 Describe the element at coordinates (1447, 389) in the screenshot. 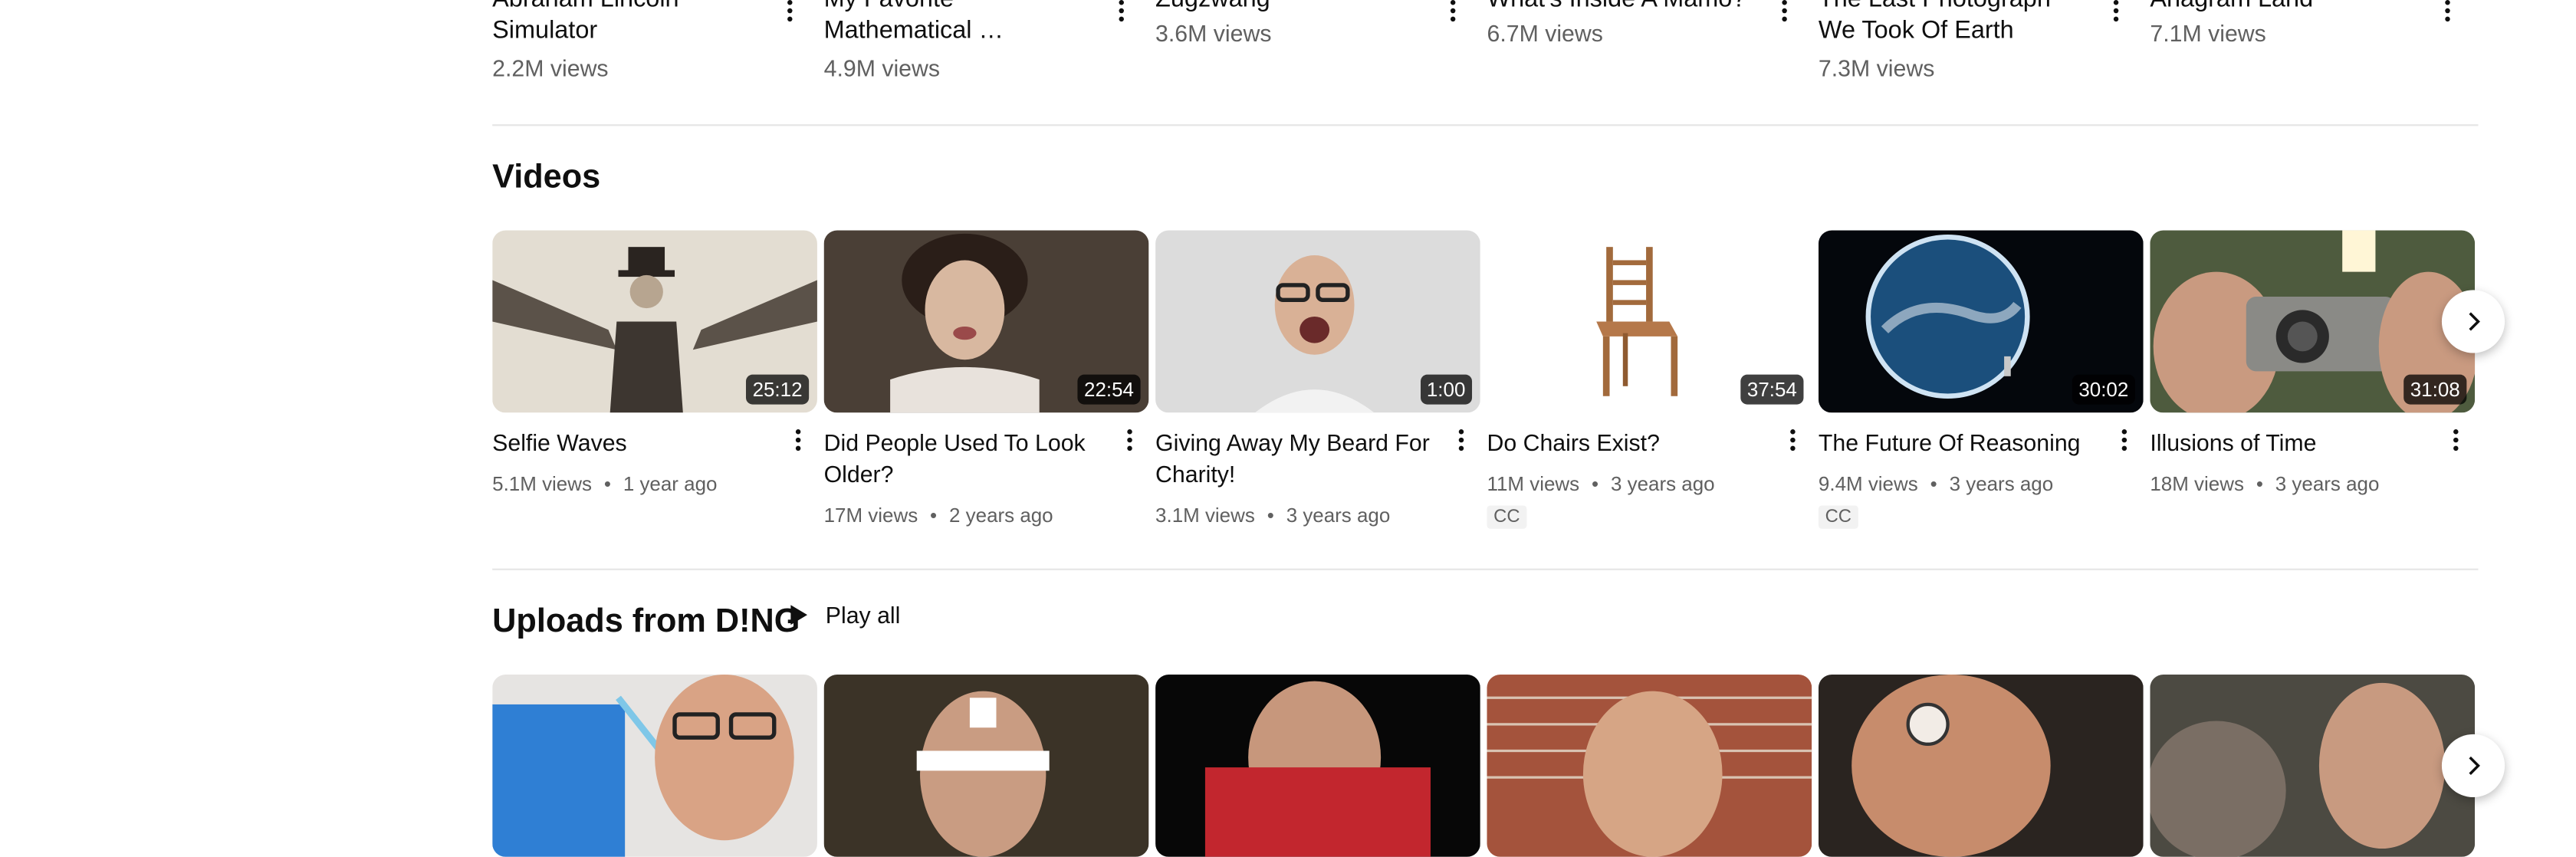

I see `video-duration: 1:00` at that location.